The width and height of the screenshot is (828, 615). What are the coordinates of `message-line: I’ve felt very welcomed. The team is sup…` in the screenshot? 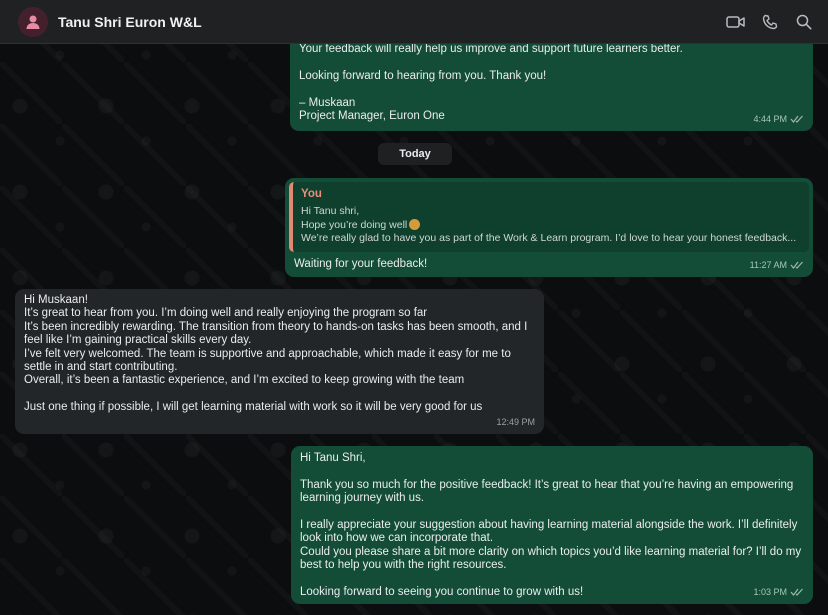 It's located at (267, 353).